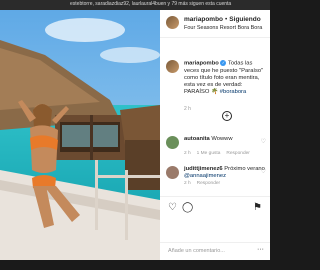 This screenshot has width=320, height=270. Describe the element at coordinates (187, 109) in the screenshot. I see `caption-time: 2 h` at that location.